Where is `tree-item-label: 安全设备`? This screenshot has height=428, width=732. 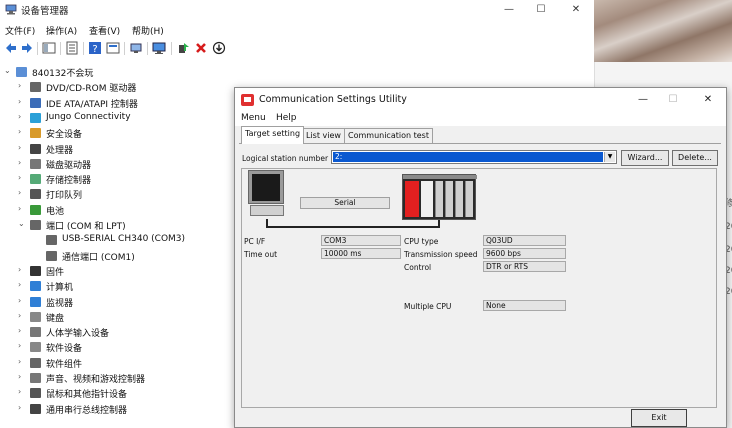 tree-item-label: 安全设备 is located at coordinates (64, 135).